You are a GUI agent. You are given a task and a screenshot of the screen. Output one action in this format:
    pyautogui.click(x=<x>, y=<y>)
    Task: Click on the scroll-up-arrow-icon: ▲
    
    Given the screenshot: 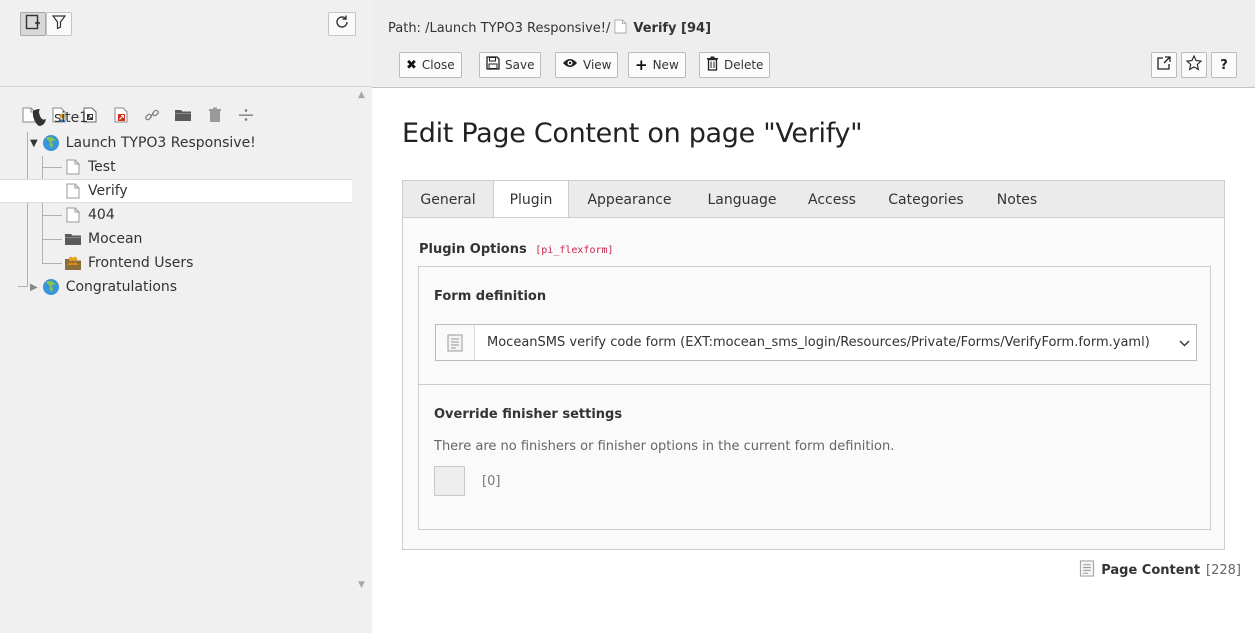 What is the action you would take?
    pyautogui.click(x=361, y=95)
    